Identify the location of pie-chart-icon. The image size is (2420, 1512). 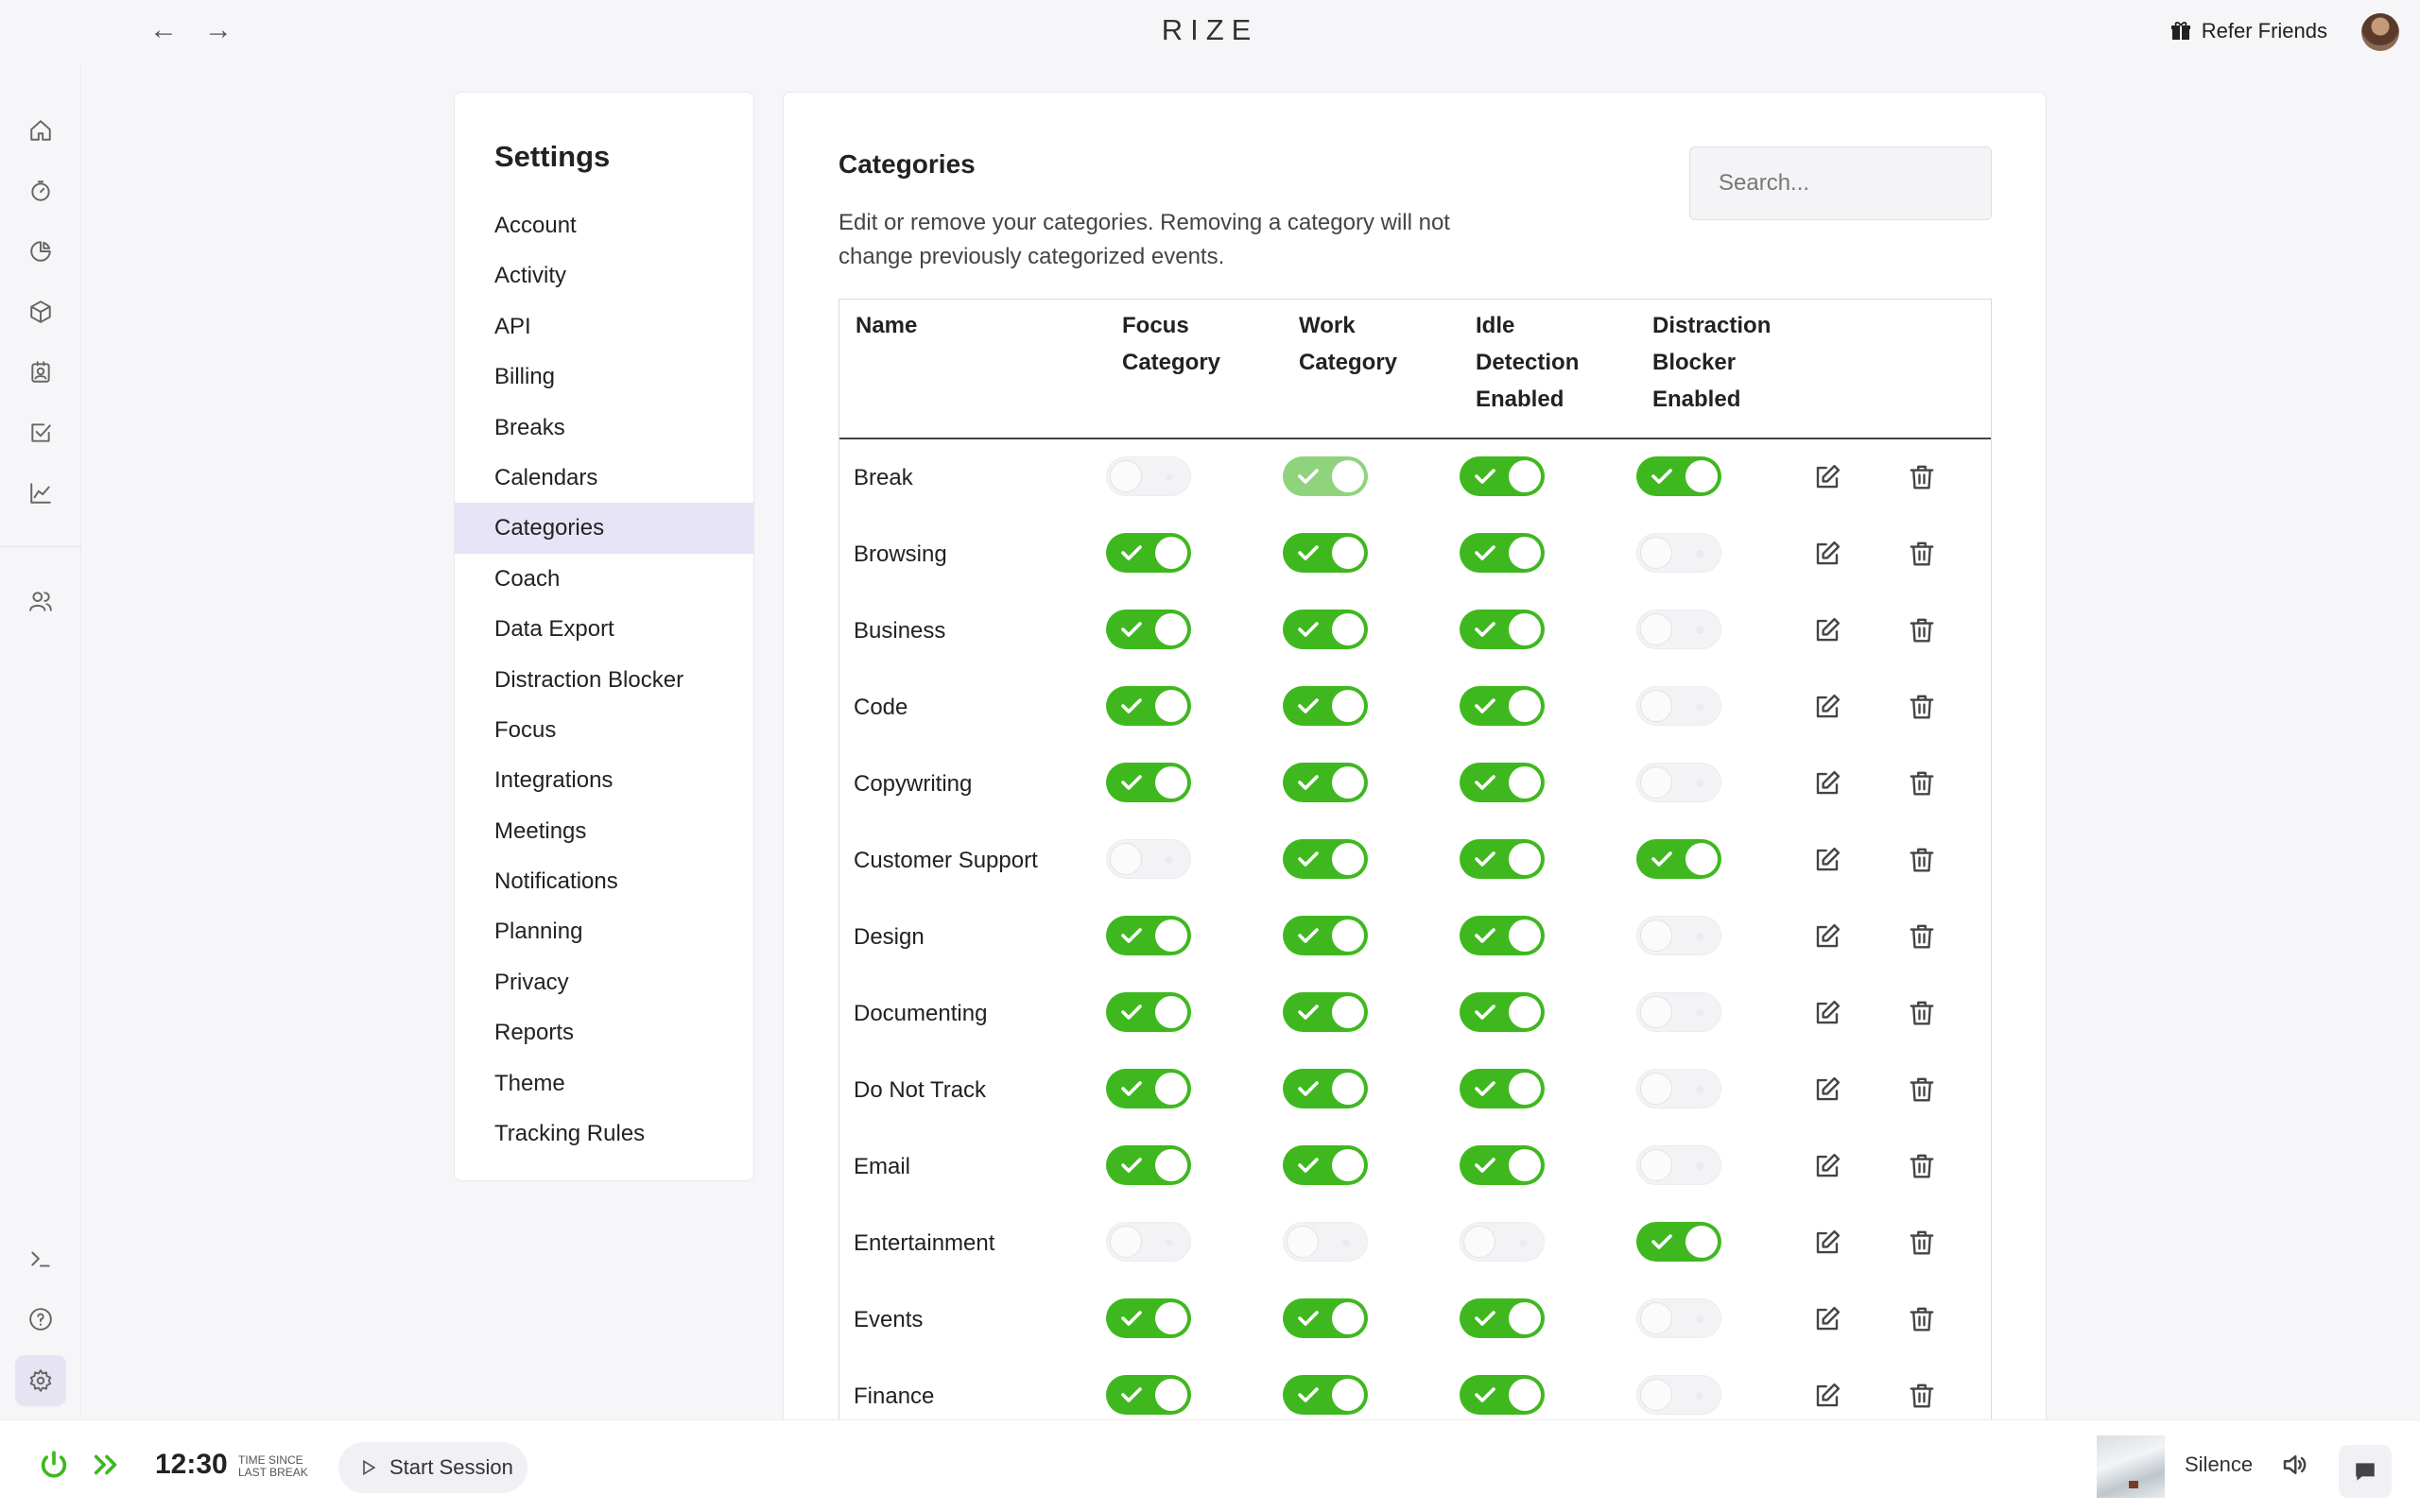
(41, 251).